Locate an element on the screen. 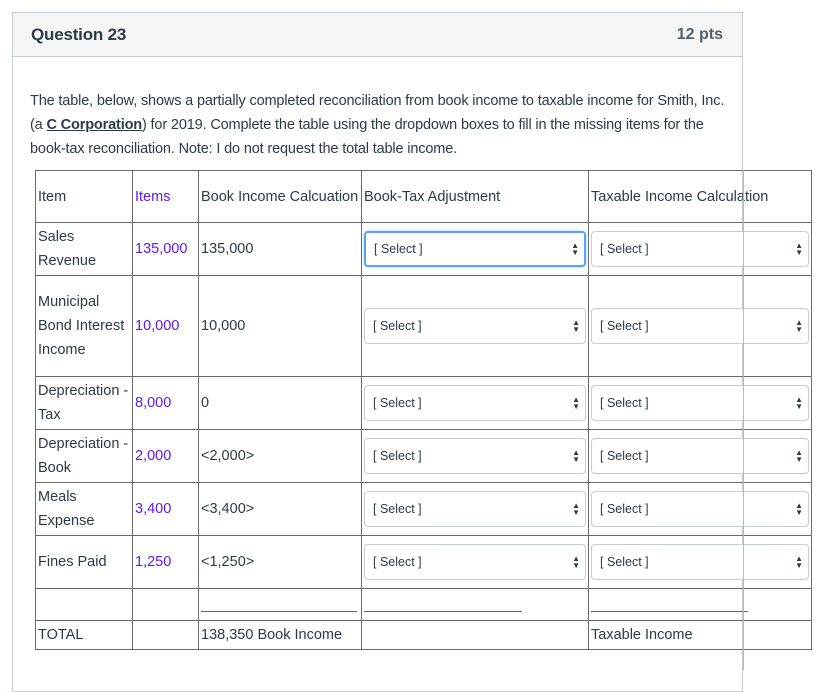 This screenshot has width=818, height=692. row-item: Depreciation - Tax is located at coordinates (84, 403).